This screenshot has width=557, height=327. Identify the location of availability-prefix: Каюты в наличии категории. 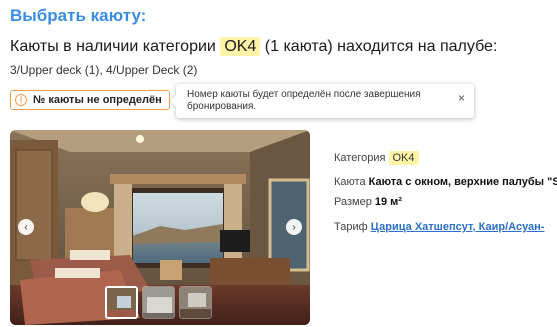
(113, 46).